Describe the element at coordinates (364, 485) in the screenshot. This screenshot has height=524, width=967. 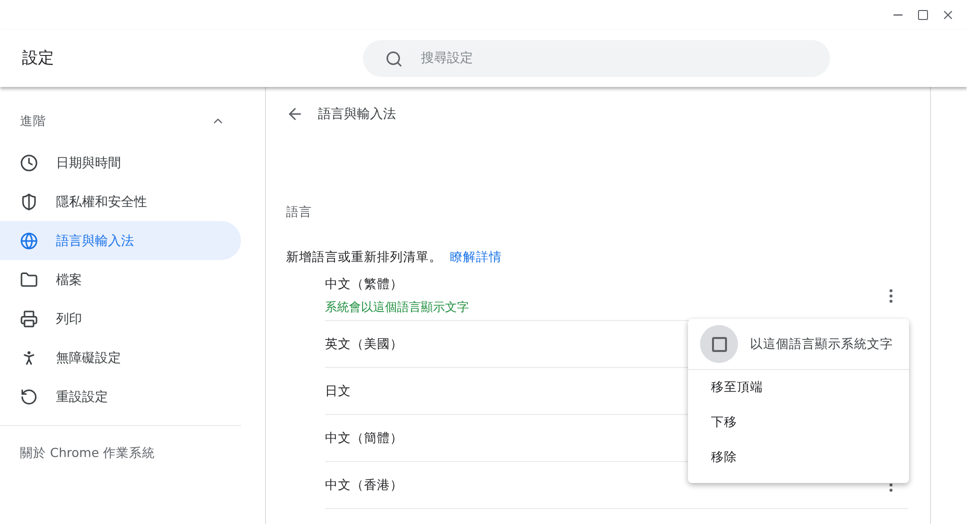
I see `language-name: 中文（香港）` at that location.